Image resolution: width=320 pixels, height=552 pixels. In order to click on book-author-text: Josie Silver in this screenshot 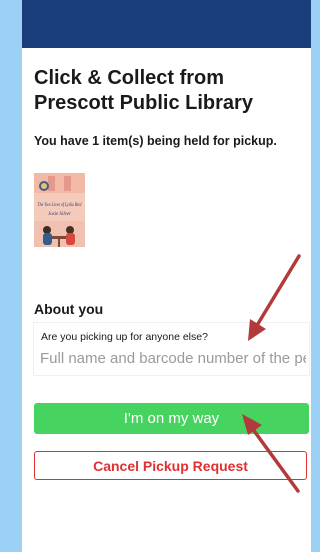, I will do `click(59, 214)`.